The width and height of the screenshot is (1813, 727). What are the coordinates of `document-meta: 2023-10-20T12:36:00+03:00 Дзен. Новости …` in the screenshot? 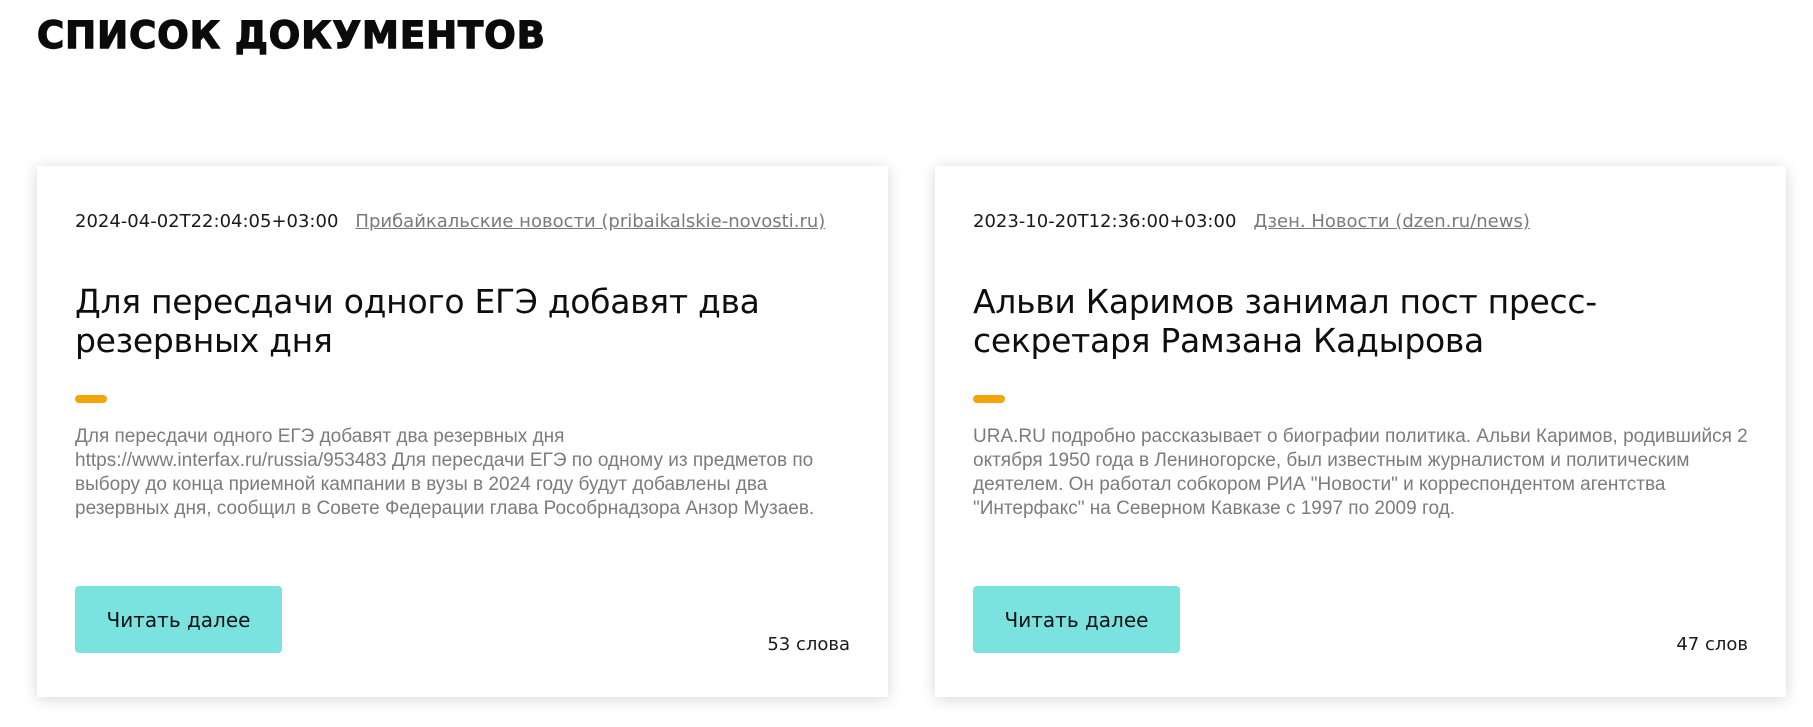 It's located at (1360, 222).